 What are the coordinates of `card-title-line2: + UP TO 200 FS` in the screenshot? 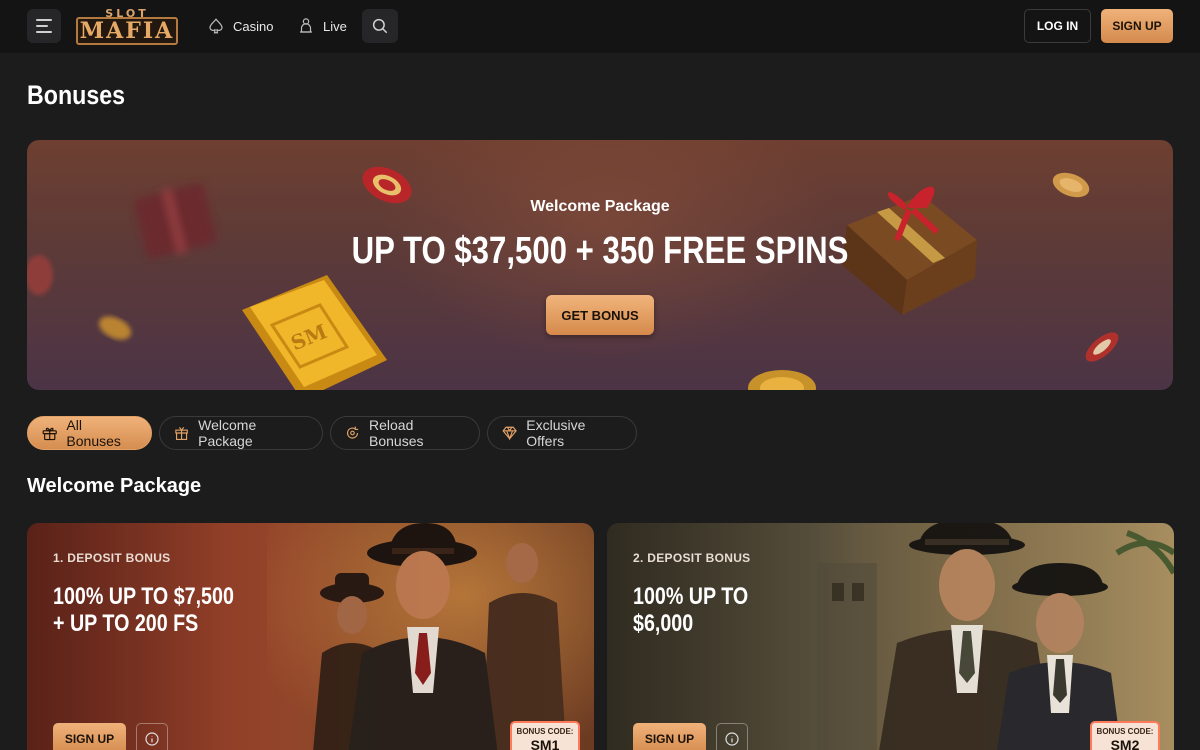 It's located at (126, 623).